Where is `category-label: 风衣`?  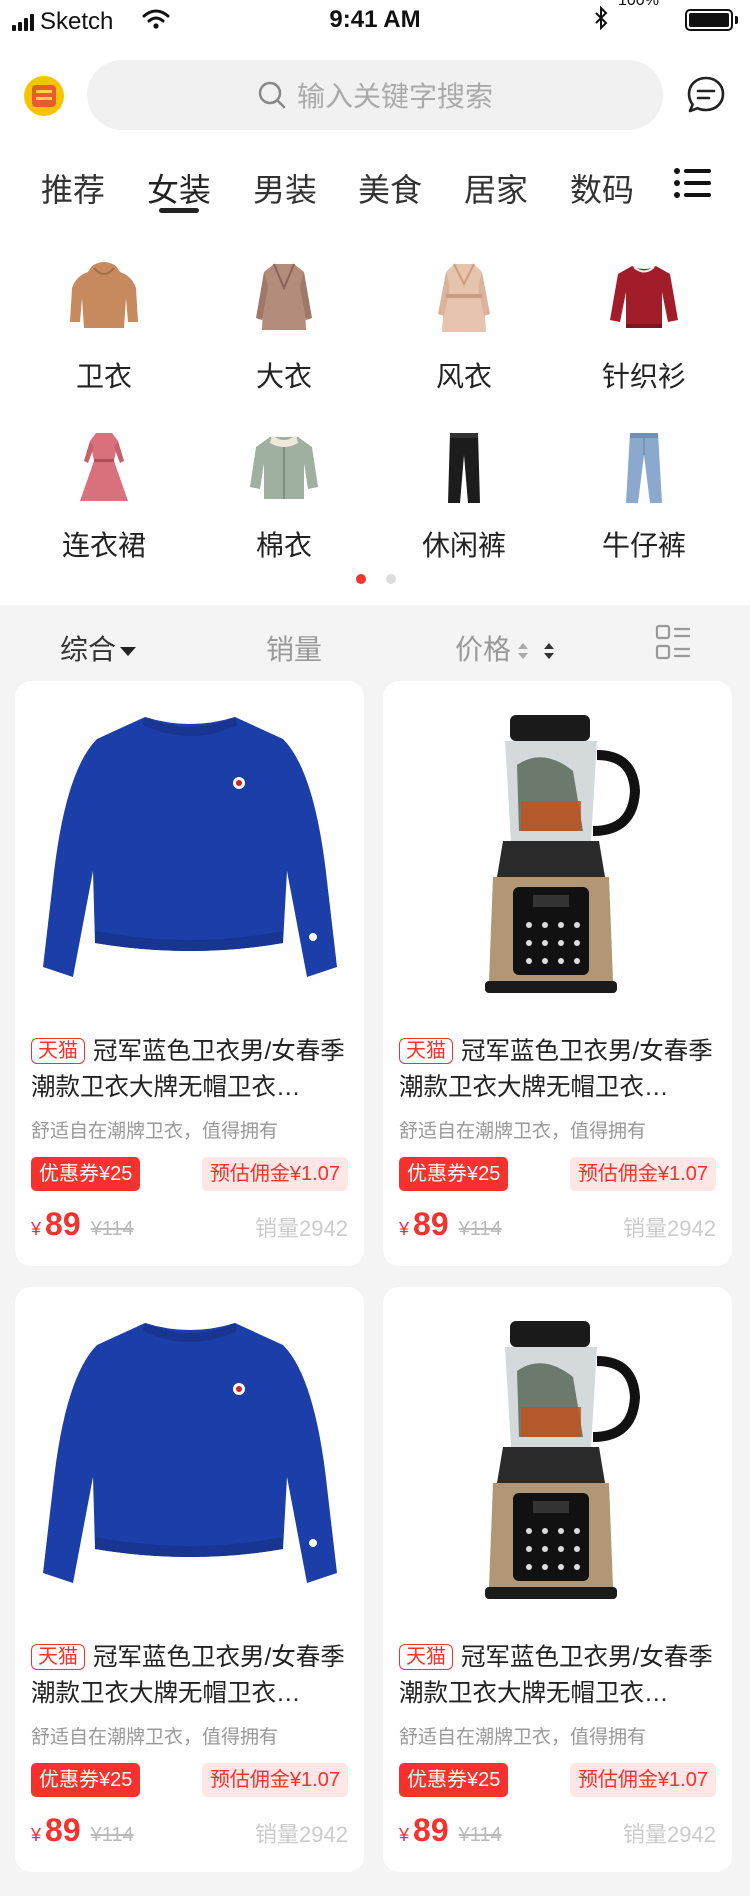
category-label: 风衣 is located at coordinates (463, 376).